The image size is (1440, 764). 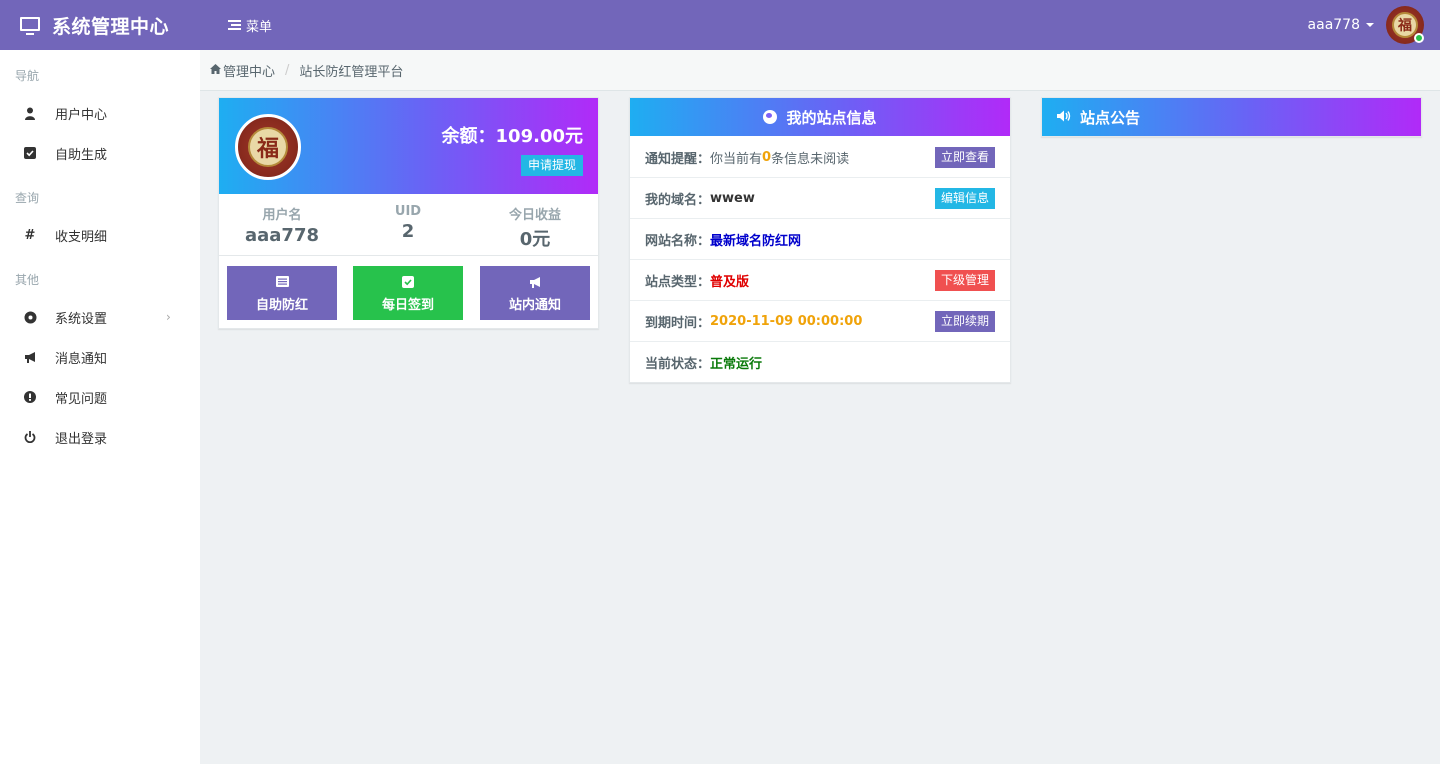 What do you see at coordinates (964, 321) in the screenshot?
I see `renew-button: 立即续期` at bounding box center [964, 321].